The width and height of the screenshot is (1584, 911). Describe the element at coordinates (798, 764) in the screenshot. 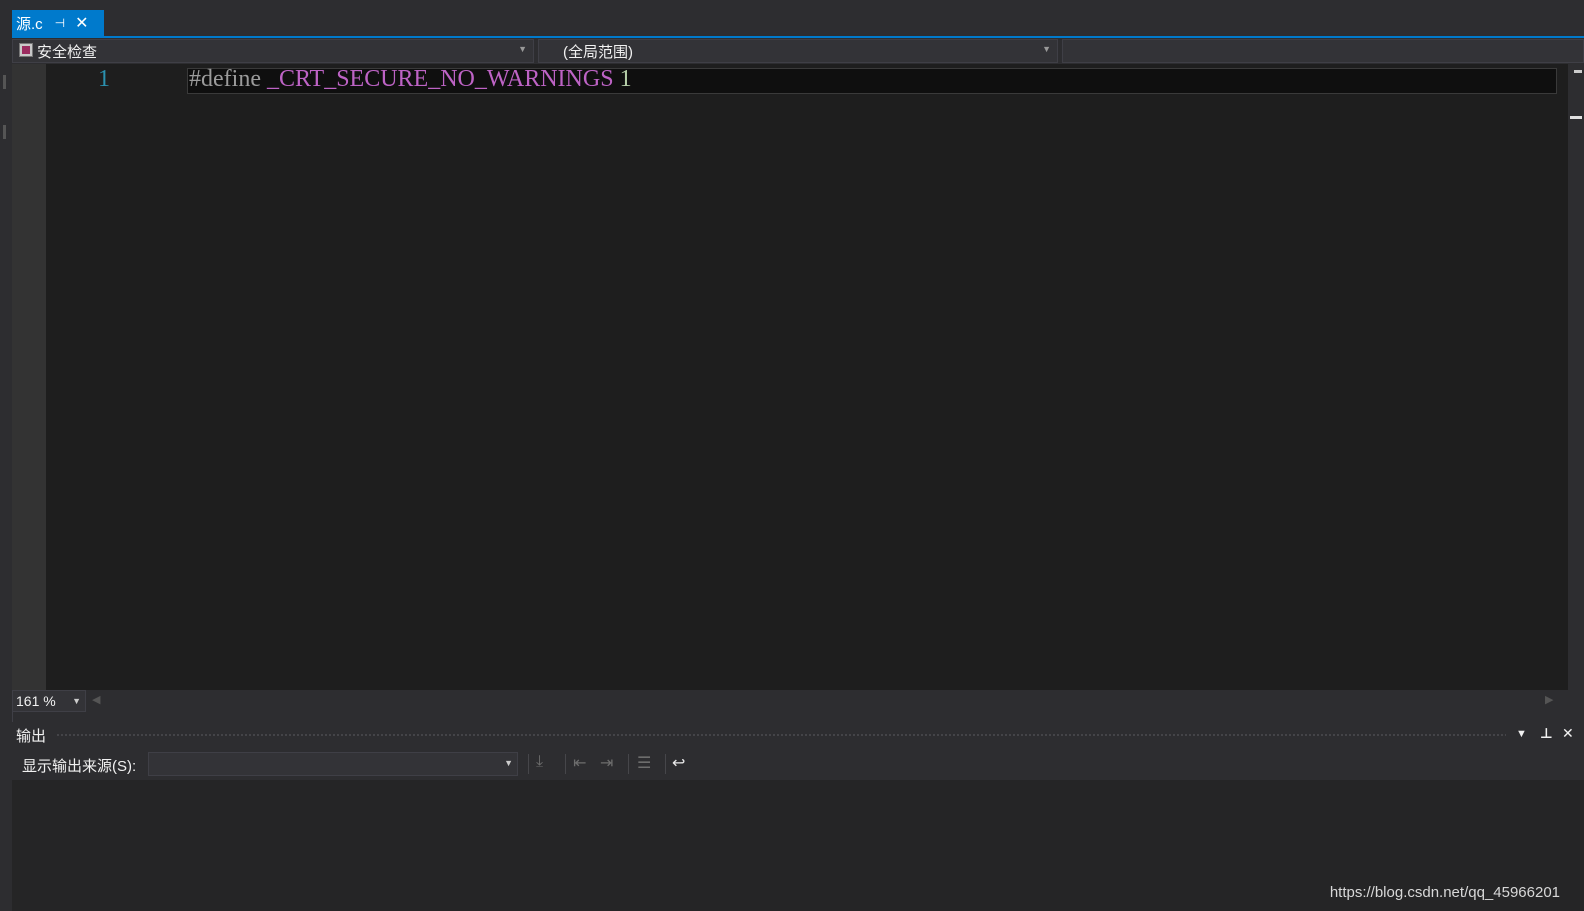

I see `output-toolbar: 显示输出来源(S): ▼ ⤓ ⇤ ⇥ ☰ ↩` at that location.